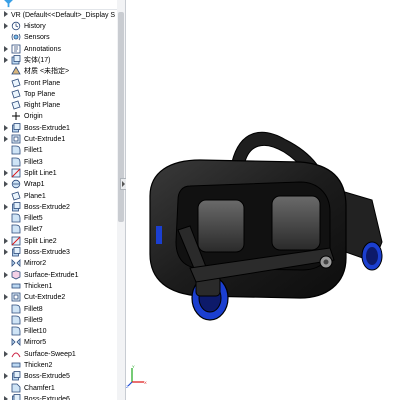 The image size is (400, 405). What do you see at coordinates (58, 263) in the screenshot?
I see `tree-item: Mirror2` at bounding box center [58, 263].